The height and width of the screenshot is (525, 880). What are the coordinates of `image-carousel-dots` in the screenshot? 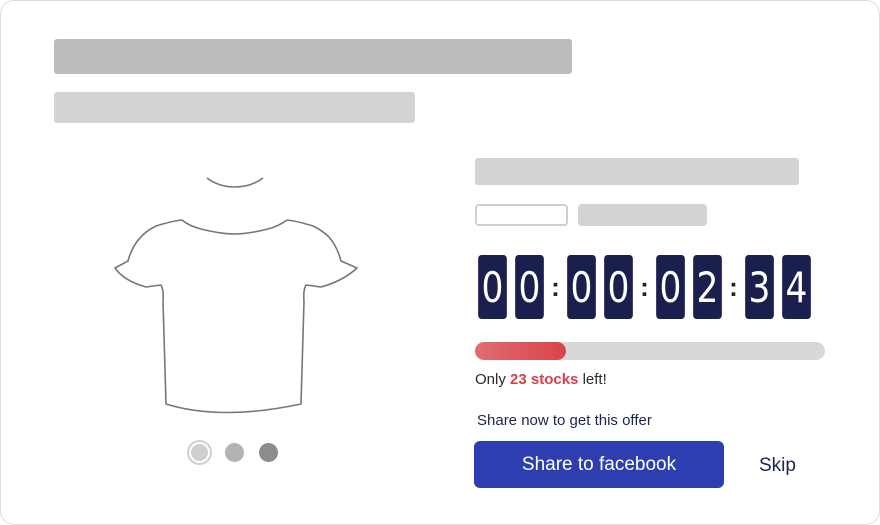 It's located at (232, 452).